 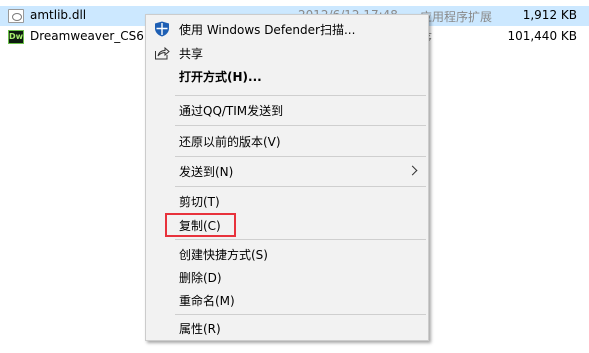 I want to click on menu-item-properties: 属性(R), so click(x=287, y=328).